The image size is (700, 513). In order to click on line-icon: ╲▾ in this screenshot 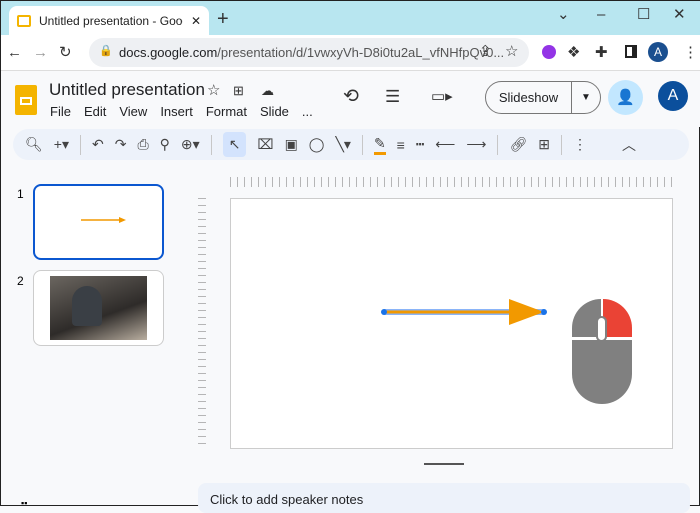, I will do `click(342, 144)`.